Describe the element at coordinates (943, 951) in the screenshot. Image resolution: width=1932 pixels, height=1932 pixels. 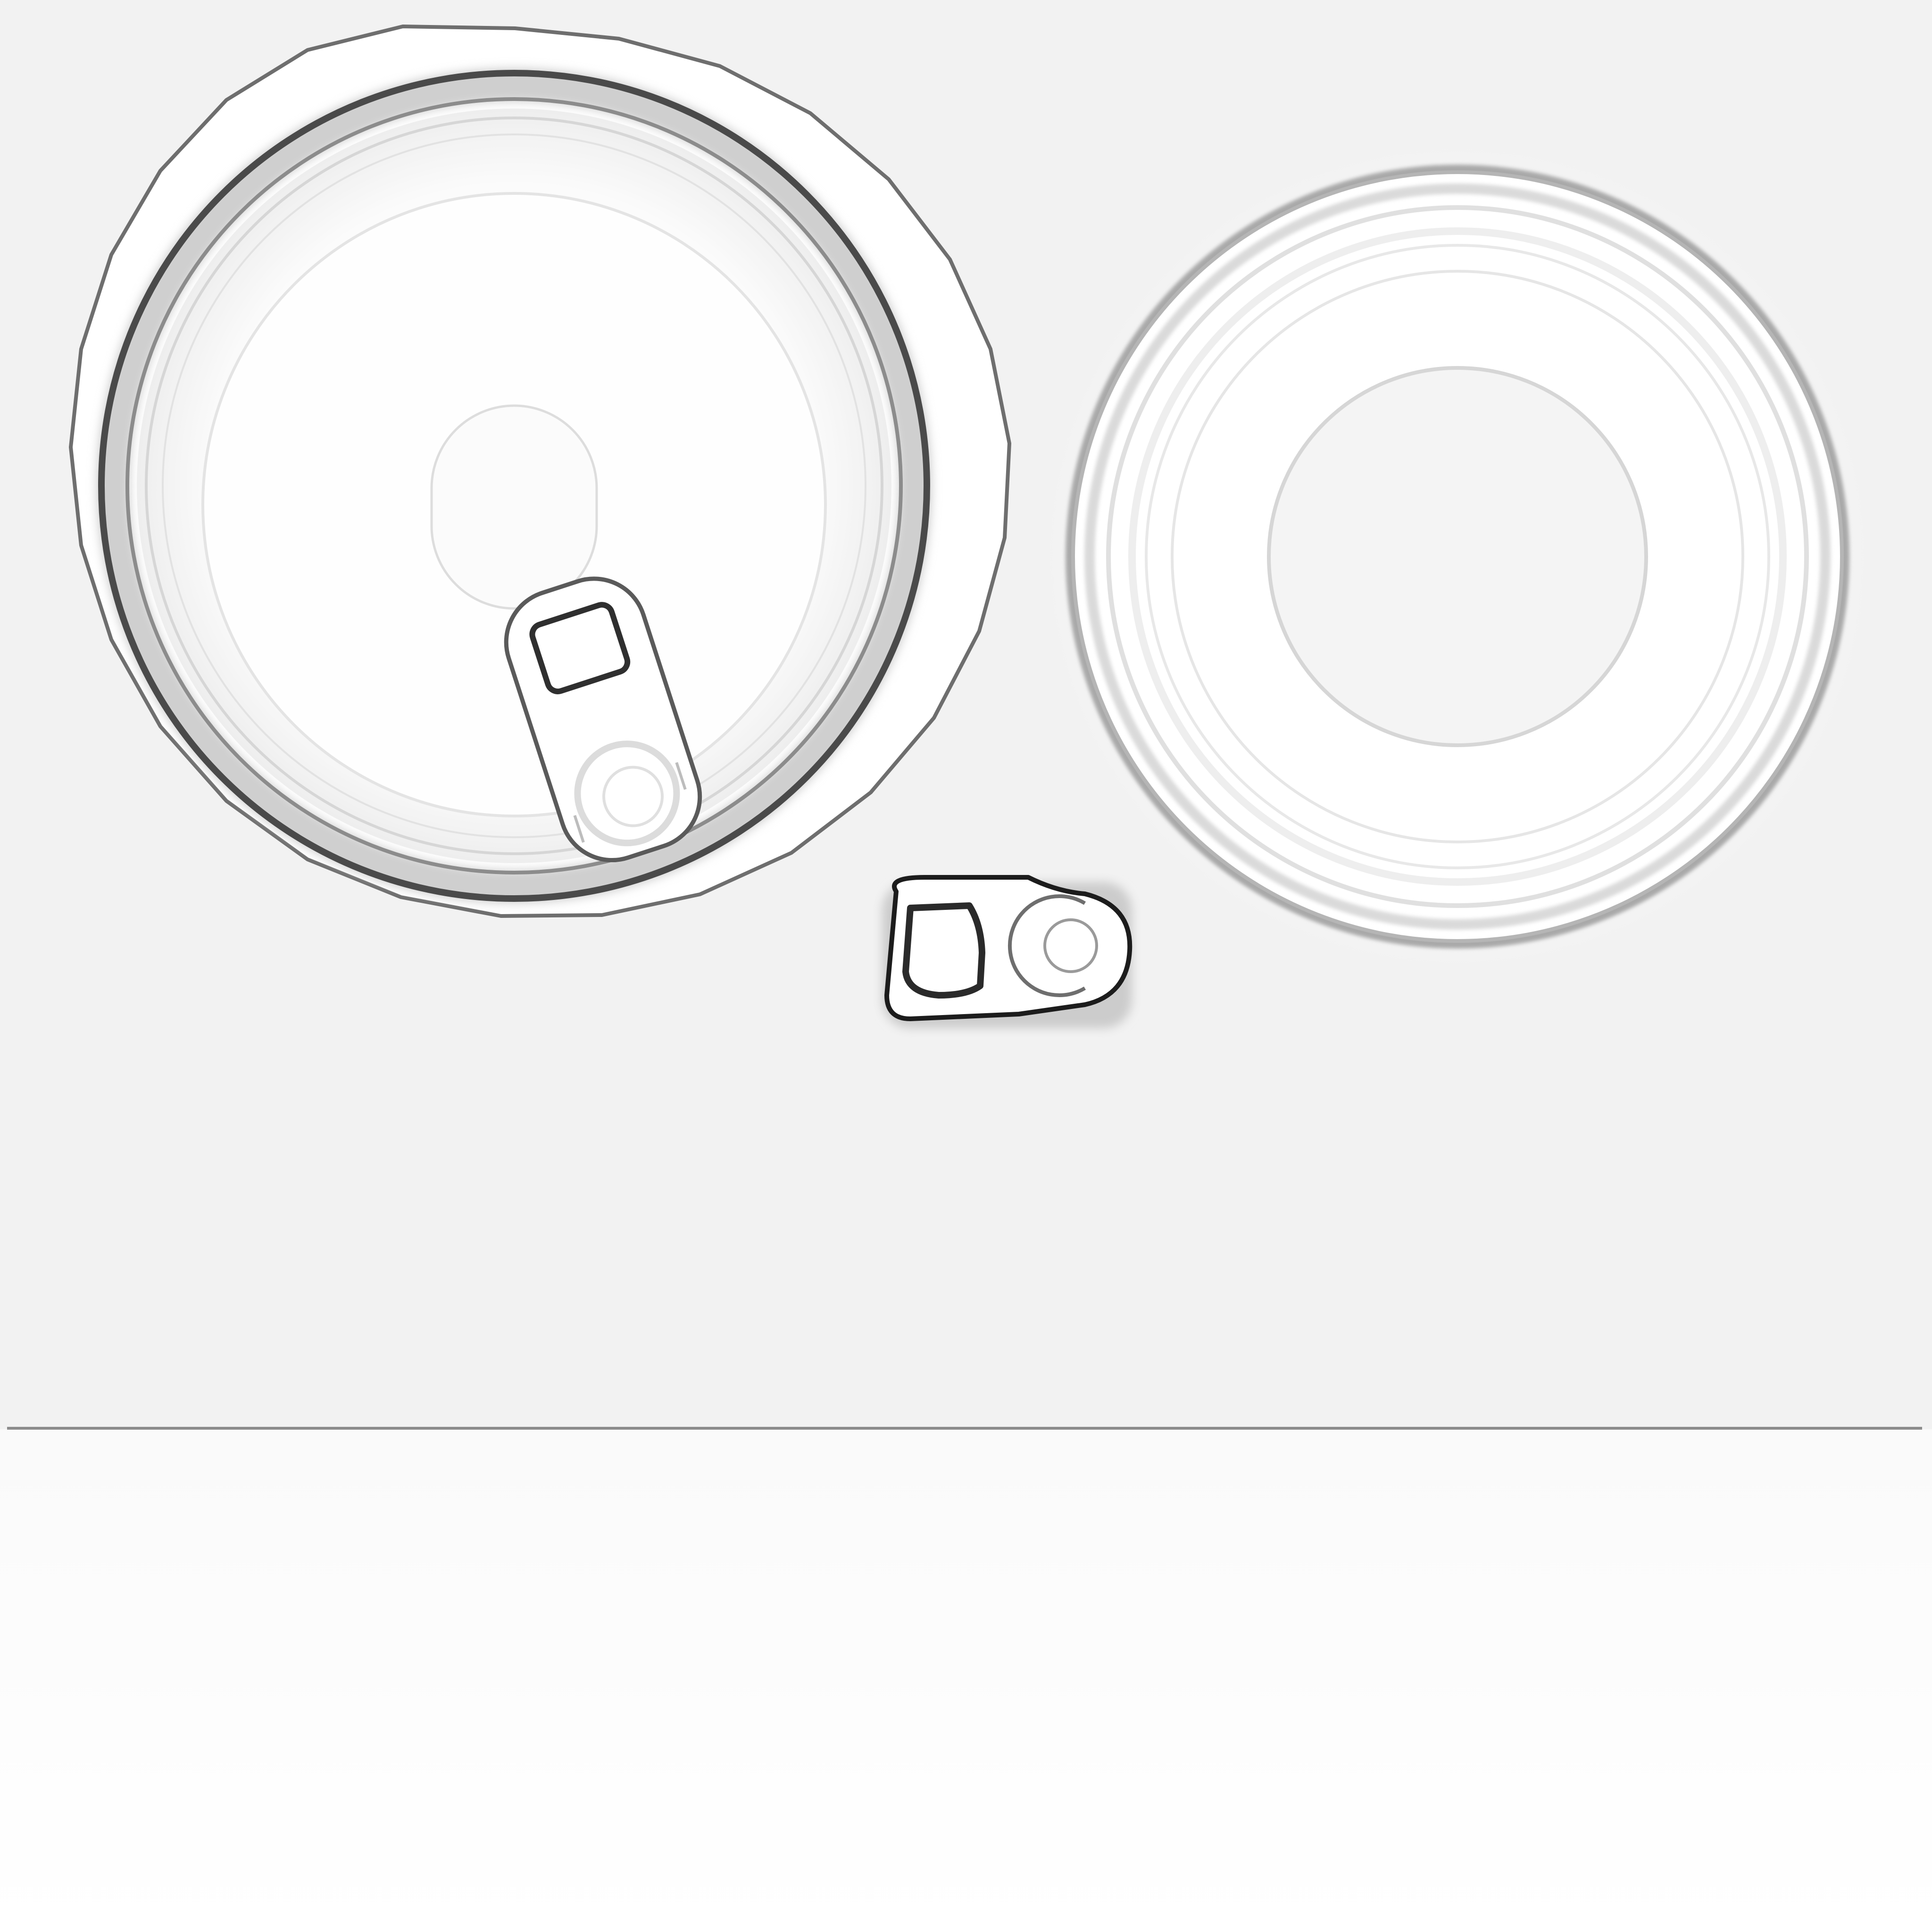
I see `loose-tab-hole` at that location.